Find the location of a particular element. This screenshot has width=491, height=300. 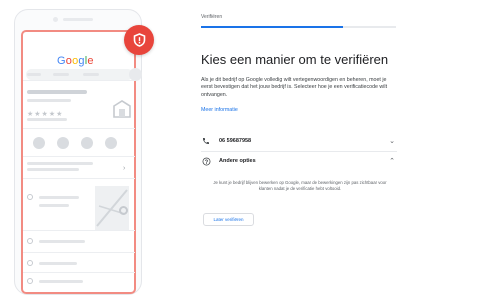

other-options-row: Andere opties ⌃ is located at coordinates (299, 161).